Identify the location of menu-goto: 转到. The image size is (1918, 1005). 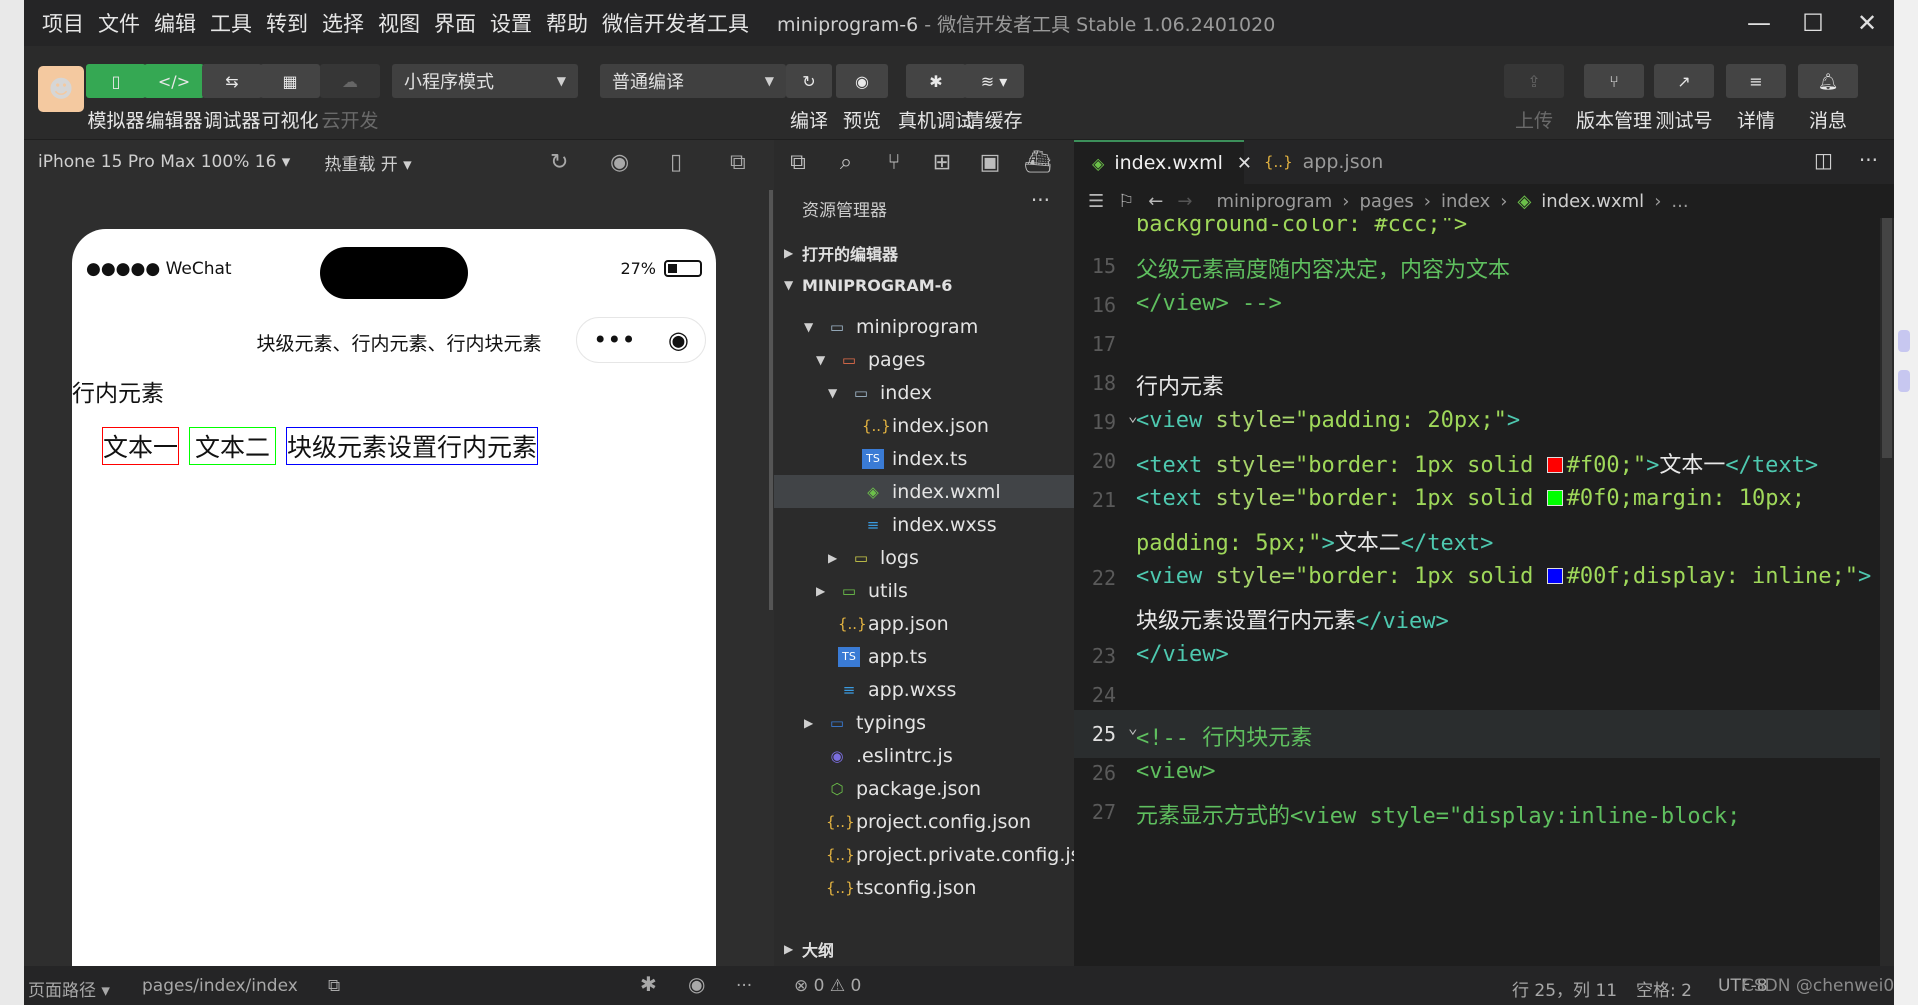
(287, 23).